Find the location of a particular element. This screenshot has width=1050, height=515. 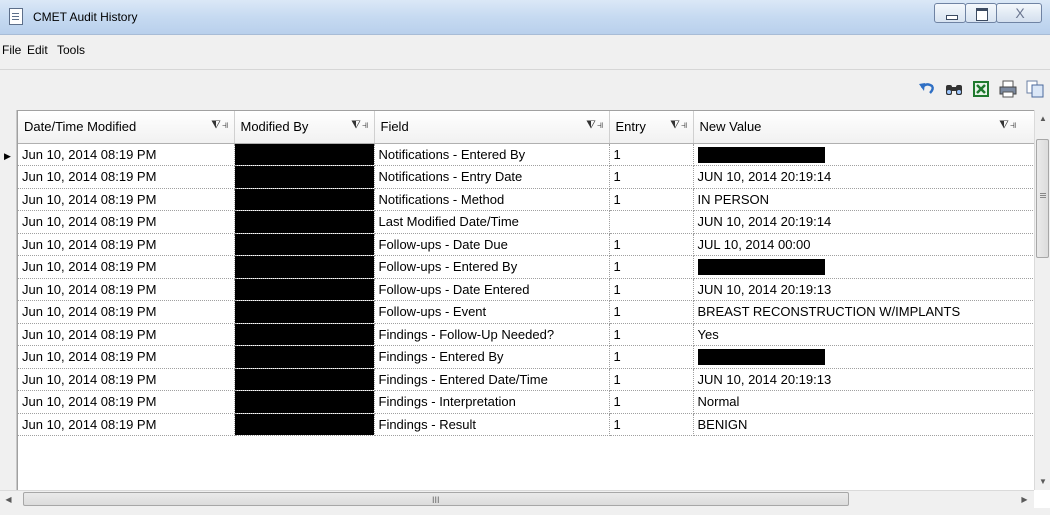

copy-icon is located at coordinates (1035, 89).